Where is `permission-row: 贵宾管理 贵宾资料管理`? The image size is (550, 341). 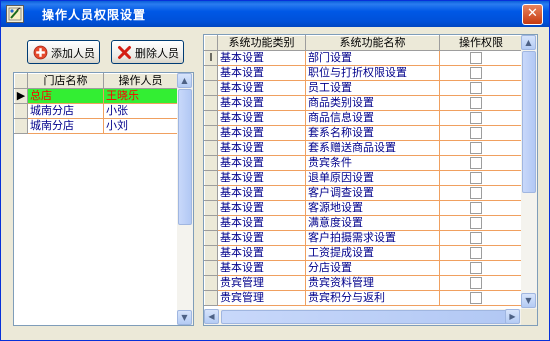 permission-row: 贵宾管理 贵宾资料管理 is located at coordinates (363, 283).